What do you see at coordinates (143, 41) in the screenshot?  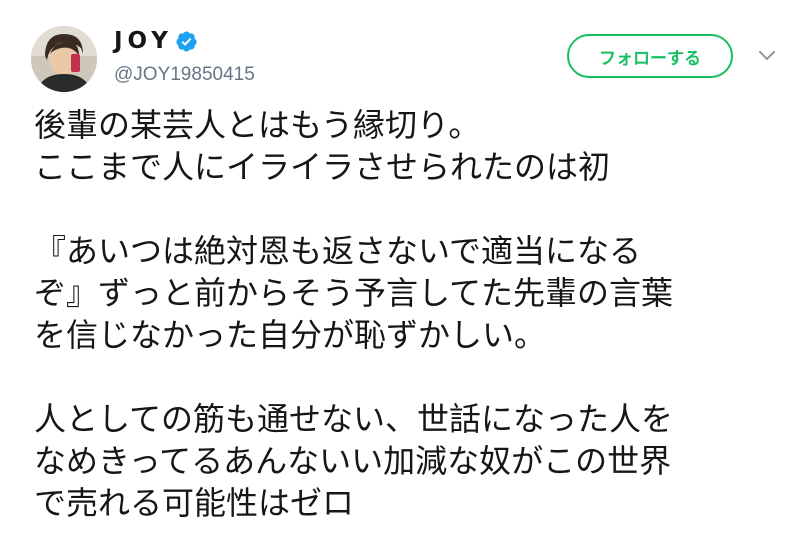 I see `display-name: JOY` at bounding box center [143, 41].